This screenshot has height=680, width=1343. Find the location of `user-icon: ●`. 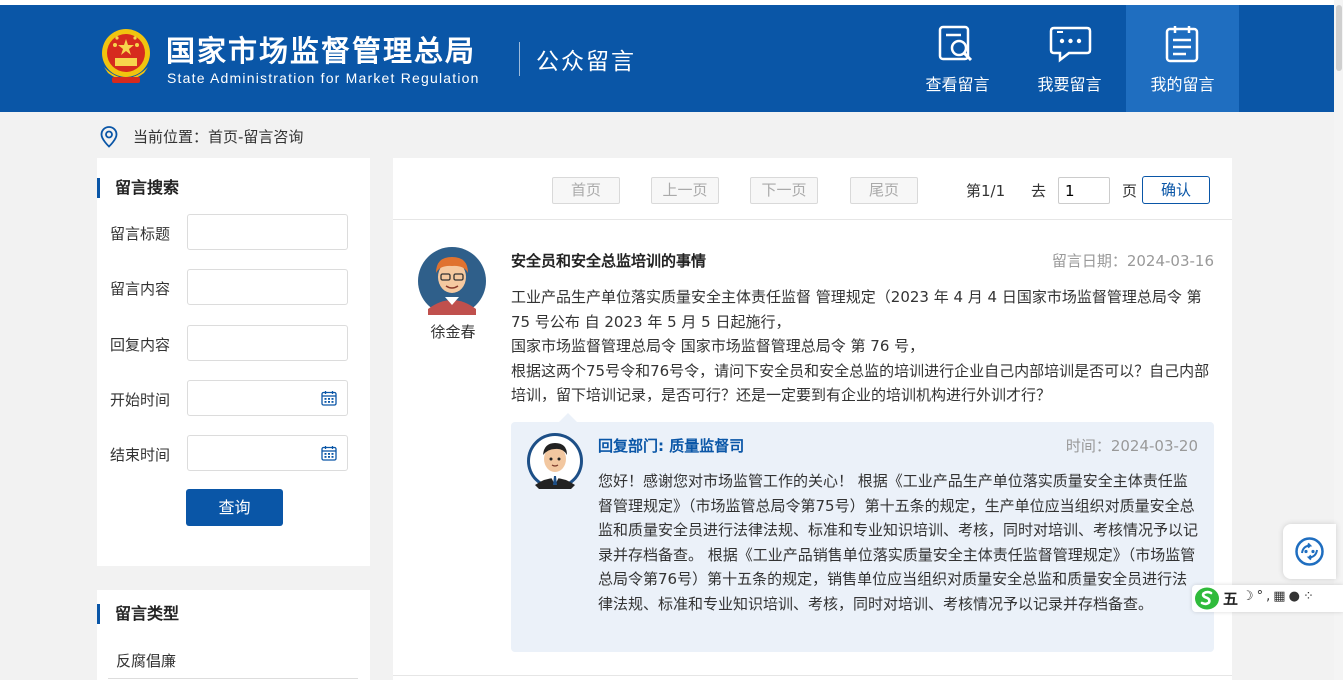

user-icon: ● is located at coordinates (1296, 596).